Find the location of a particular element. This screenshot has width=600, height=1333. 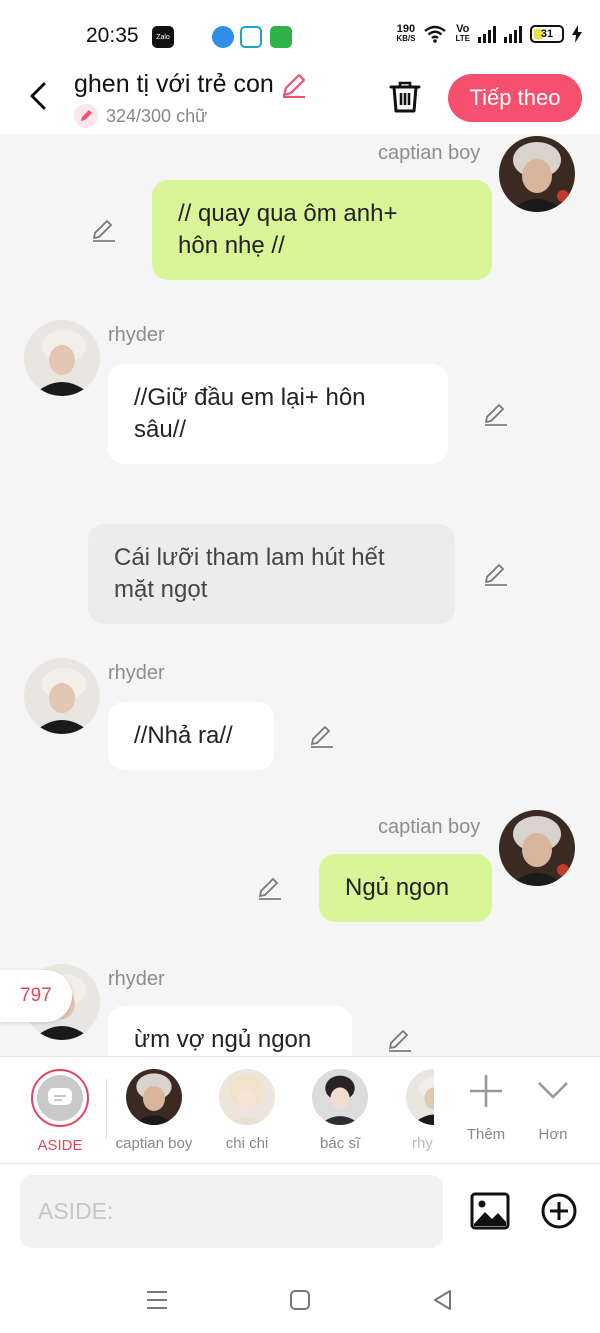

volte-indicator: Vo LTE is located at coordinates (462, 34).